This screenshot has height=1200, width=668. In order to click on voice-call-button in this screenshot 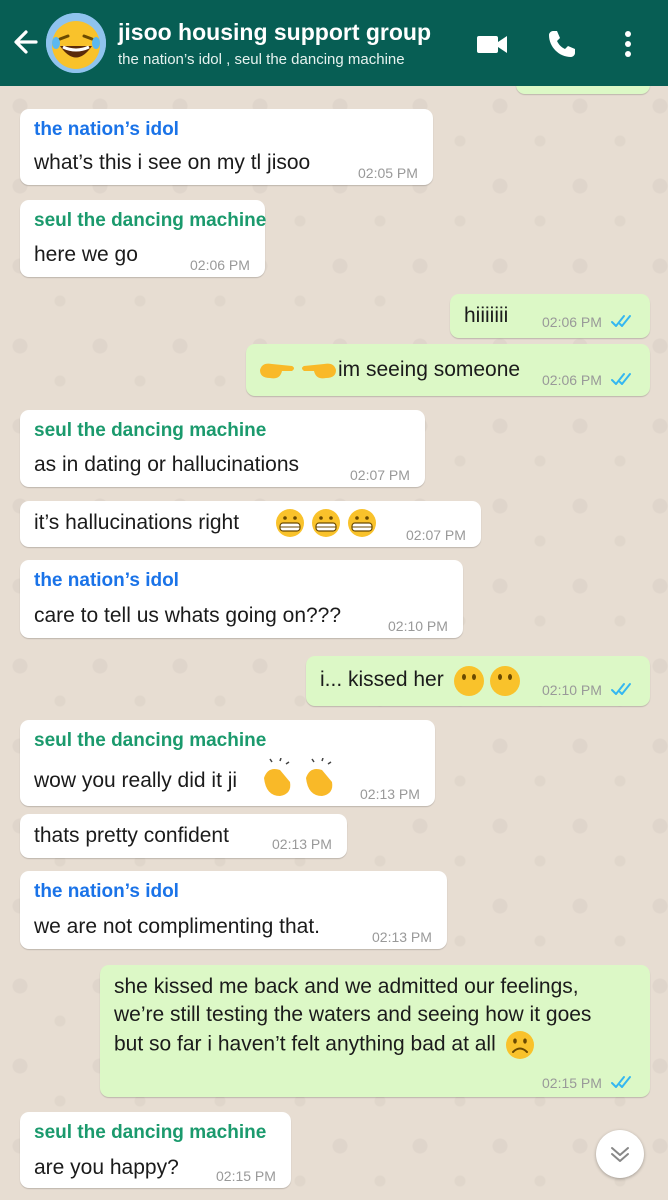, I will do `click(562, 44)`.